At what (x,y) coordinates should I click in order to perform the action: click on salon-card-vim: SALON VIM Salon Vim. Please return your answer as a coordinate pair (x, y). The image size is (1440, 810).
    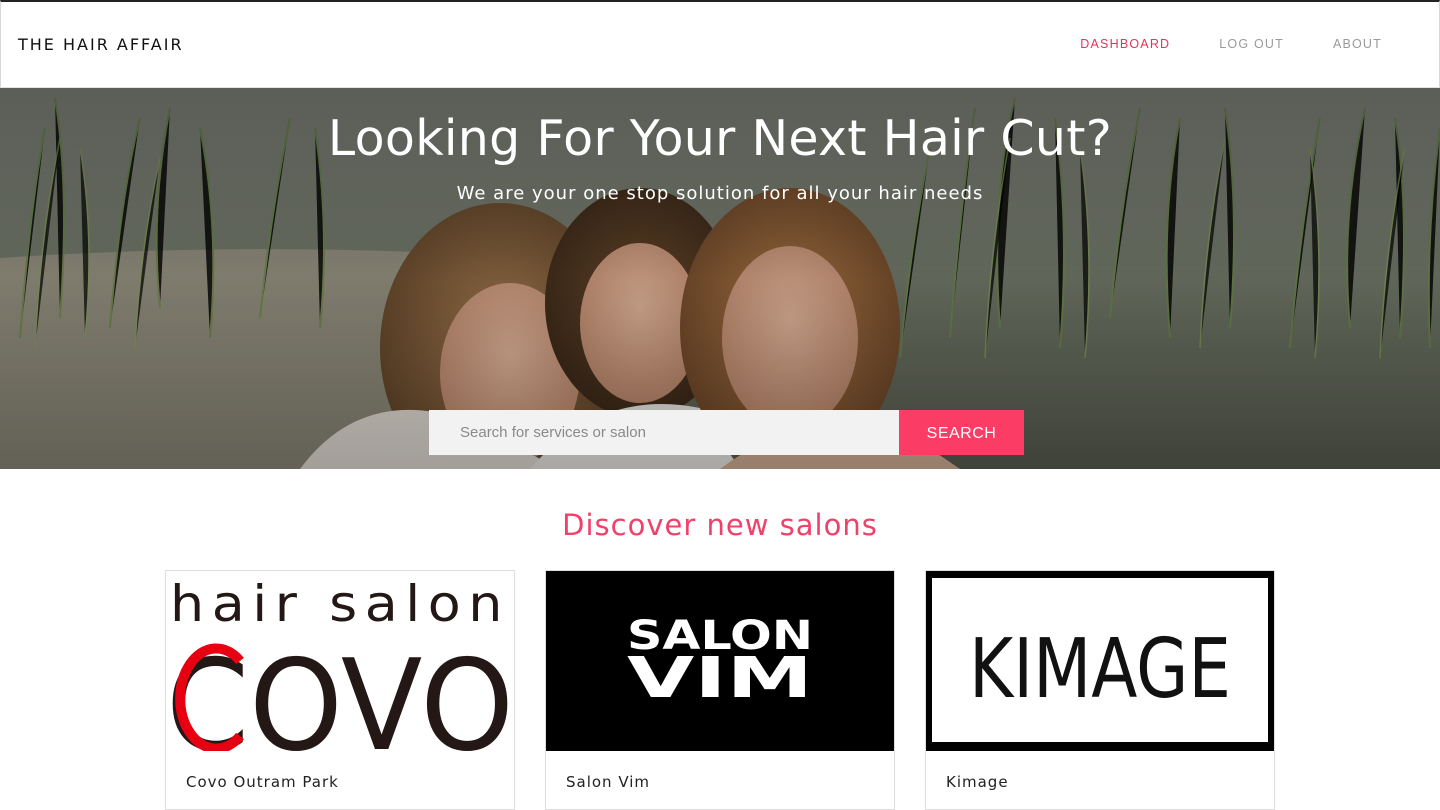
    Looking at the image, I should click on (720, 690).